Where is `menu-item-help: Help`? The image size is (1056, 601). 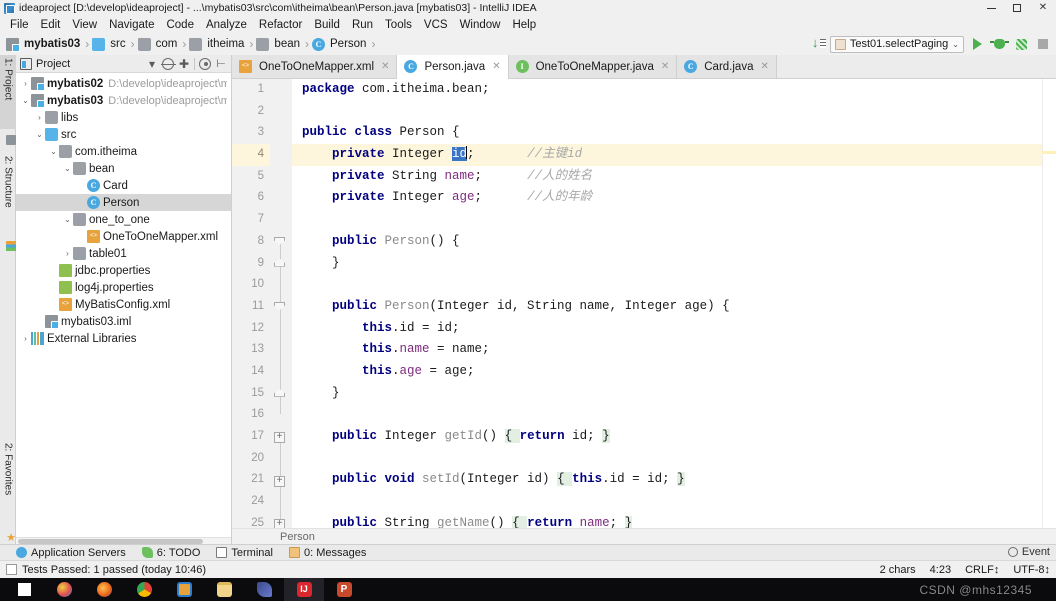
menu-item-help: Help is located at coordinates (524, 25).